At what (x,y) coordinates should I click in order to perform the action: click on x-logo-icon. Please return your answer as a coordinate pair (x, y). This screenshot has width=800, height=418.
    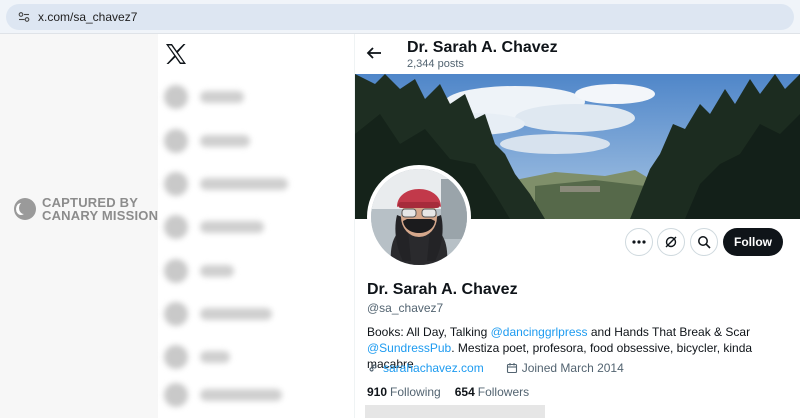
    Looking at the image, I should click on (176, 54).